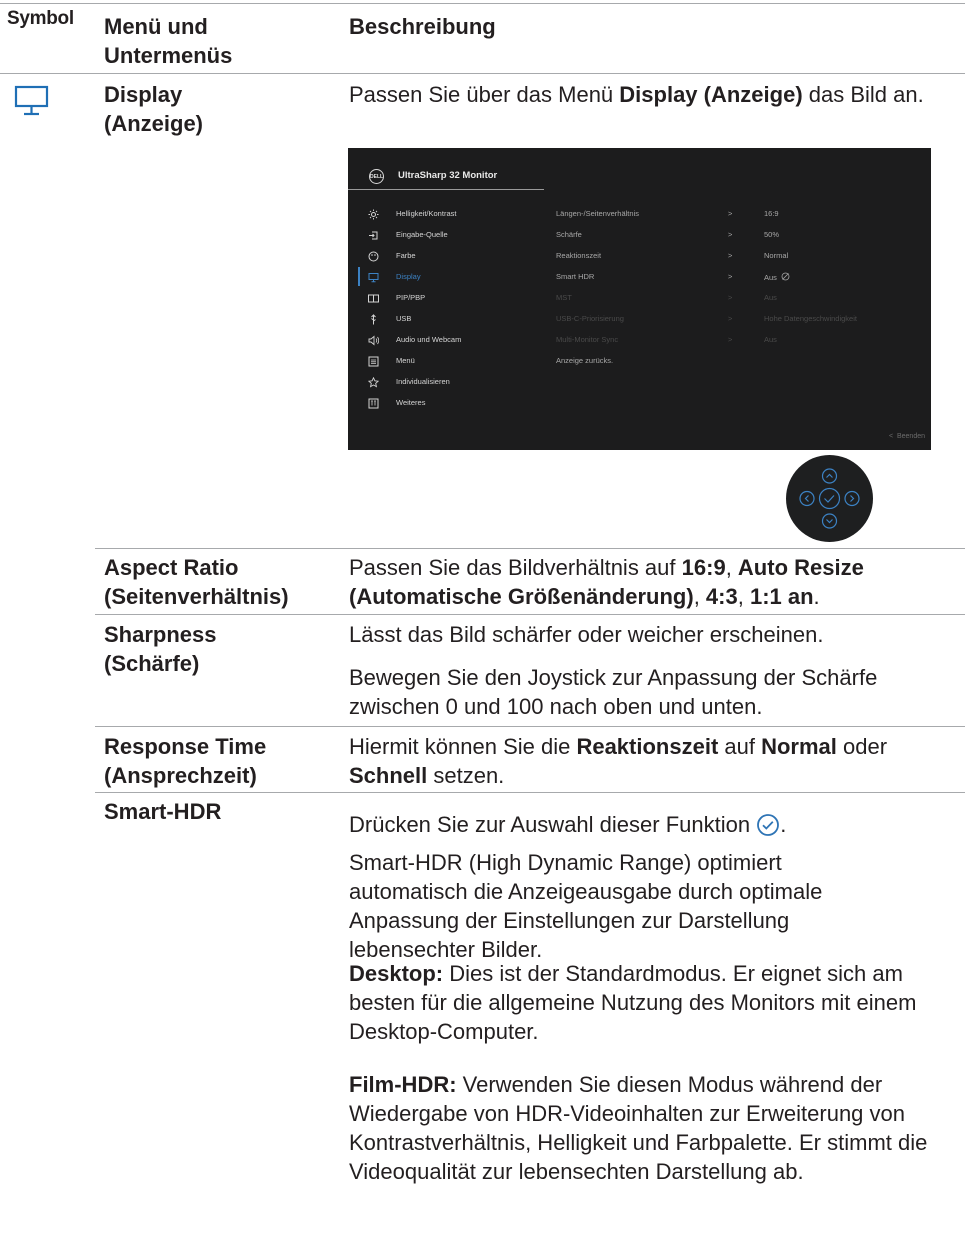  What do you see at coordinates (403, 1084) in the screenshot?
I see `bold-text: Film-HDR:` at bounding box center [403, 1084].